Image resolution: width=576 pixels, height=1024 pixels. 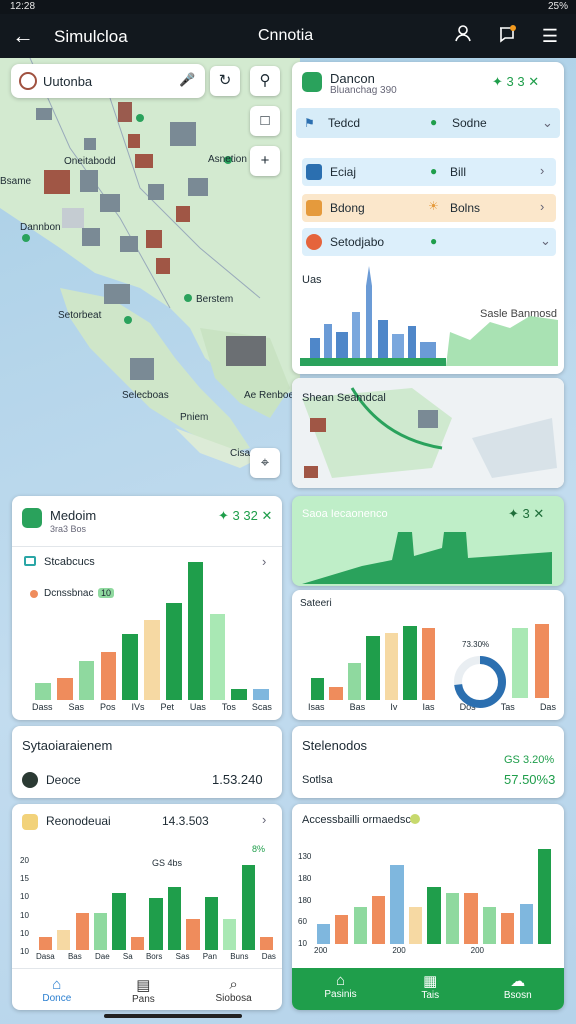 What do you see at coordinates (347, 208) in the screenshot?
I see `list-item-label: Bdong` at bounding box center [347, 208].